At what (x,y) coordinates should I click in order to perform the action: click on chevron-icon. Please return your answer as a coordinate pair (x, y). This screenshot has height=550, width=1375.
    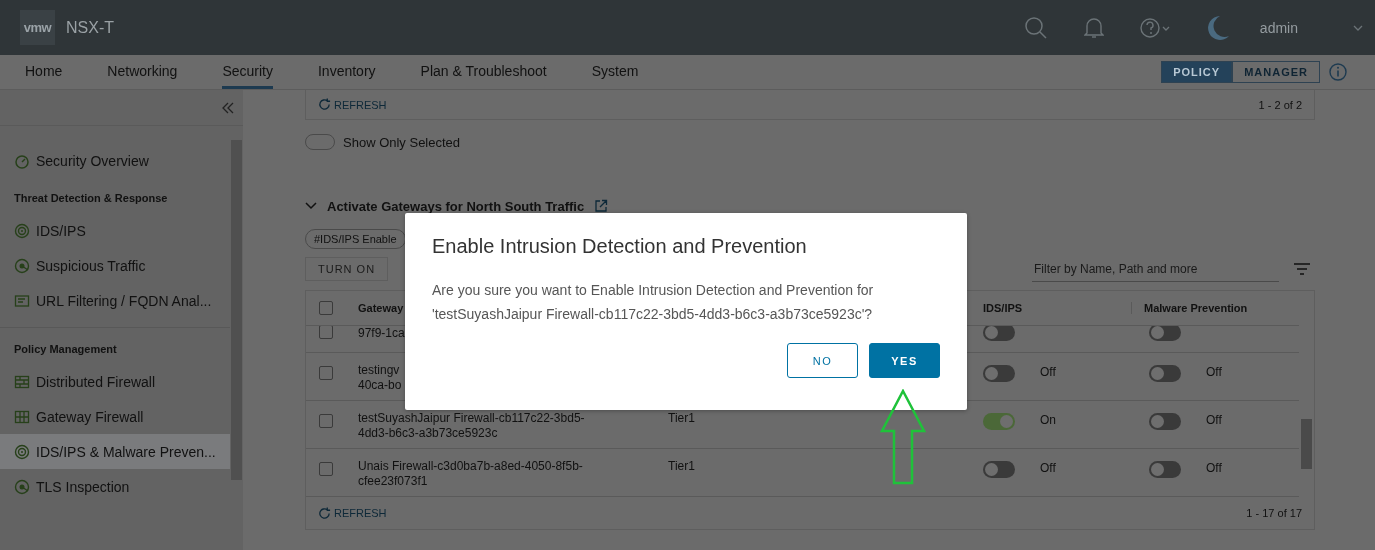
    Looking at the image, I should click on (311, 206).